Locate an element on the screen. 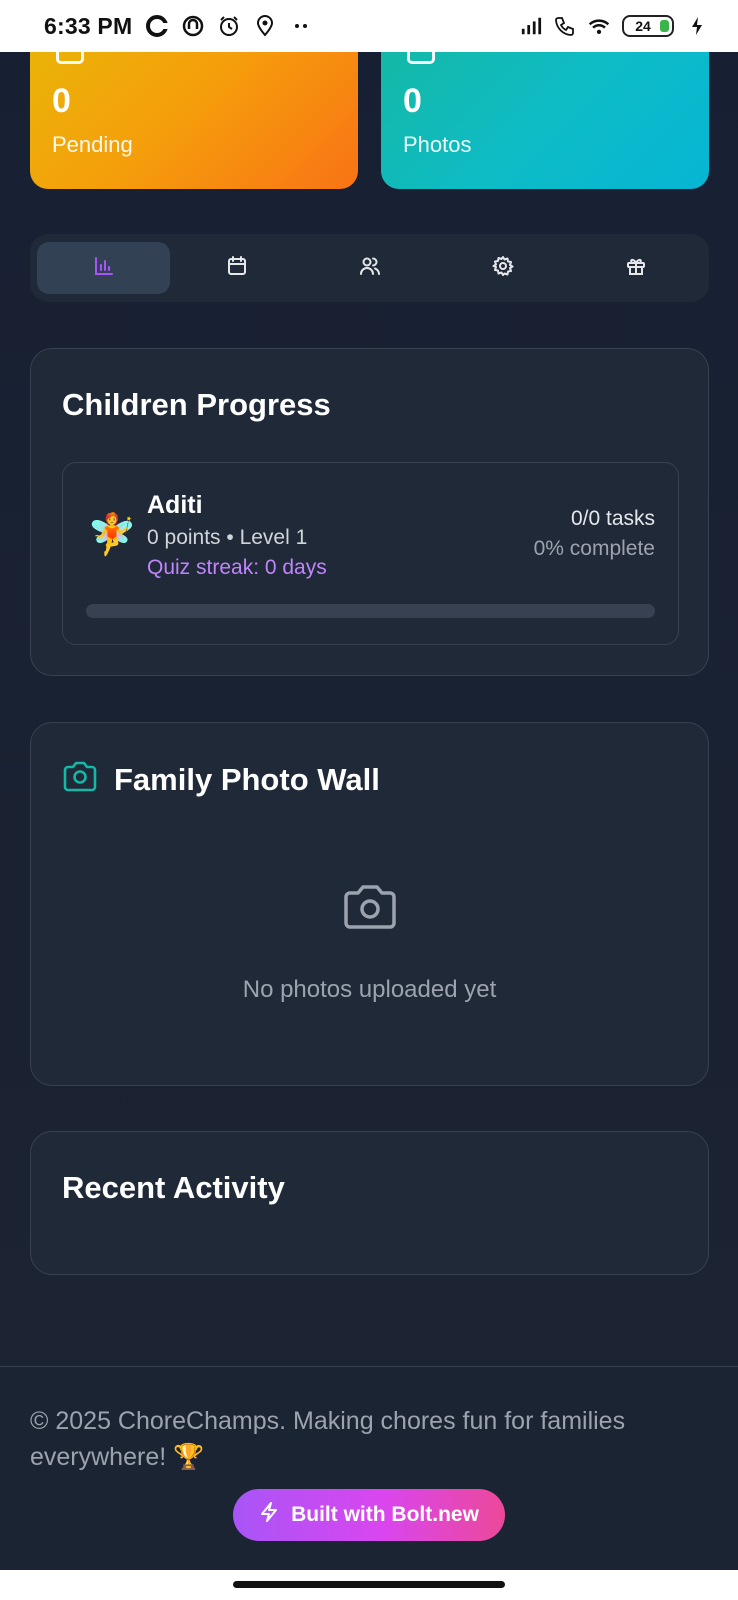 The width and height of the screenshot is (738, 1600). tab-settings is located at coordinates (502, 268).